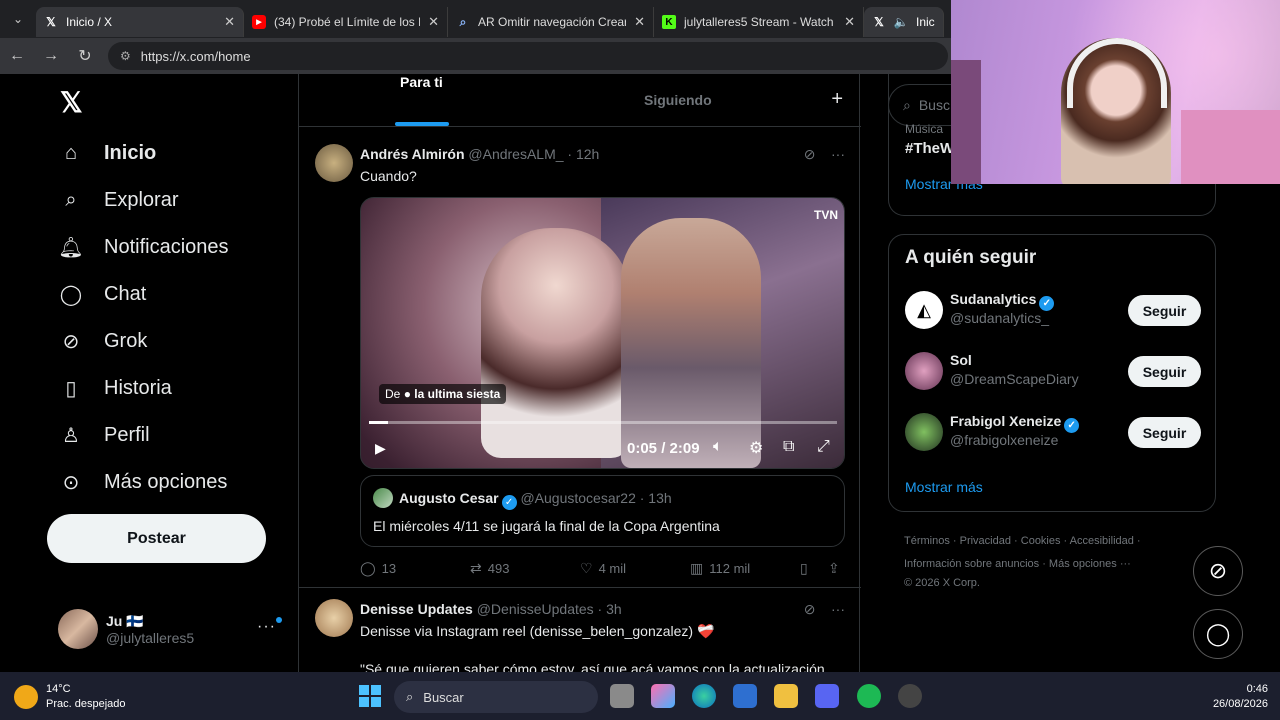 The height and width of the screenshot is (720, 1280). I want to click on video-time: 0:05 / 2:09, so click(663, 448).